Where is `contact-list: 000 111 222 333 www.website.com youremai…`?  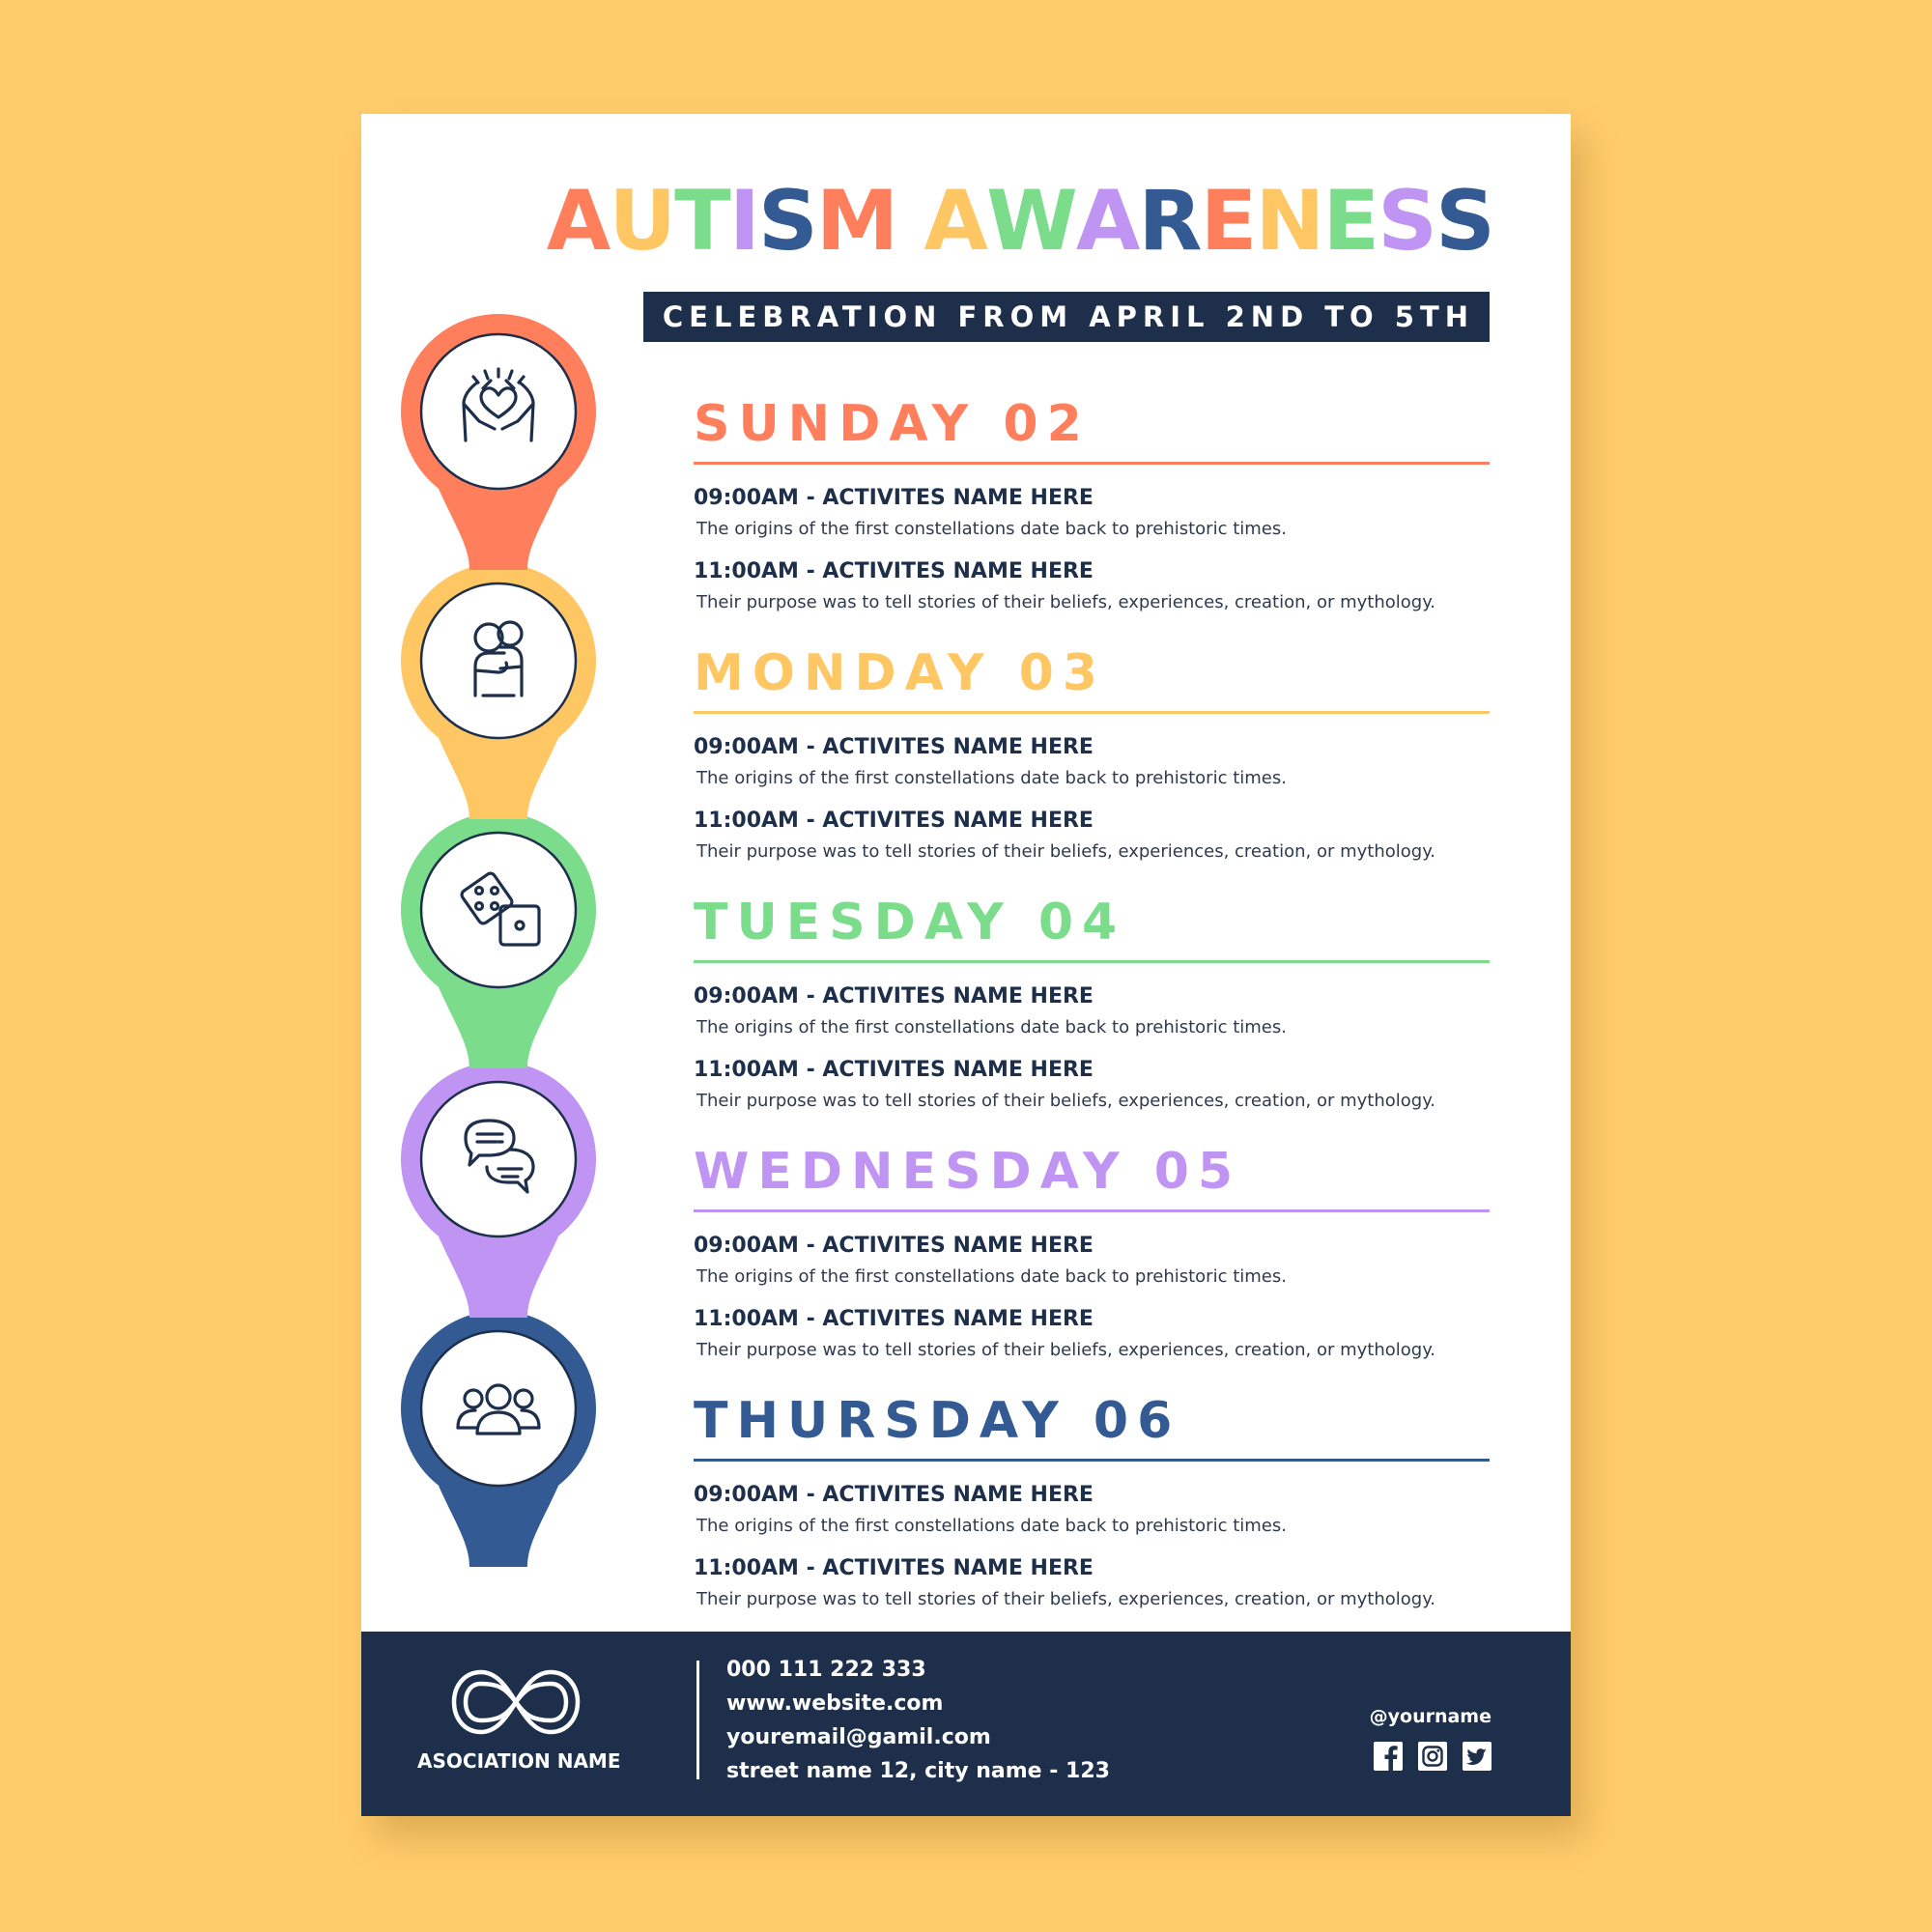
contact-list: 000 111 222 333 www.website.com youremai… is located at coordinates (918, 1720).